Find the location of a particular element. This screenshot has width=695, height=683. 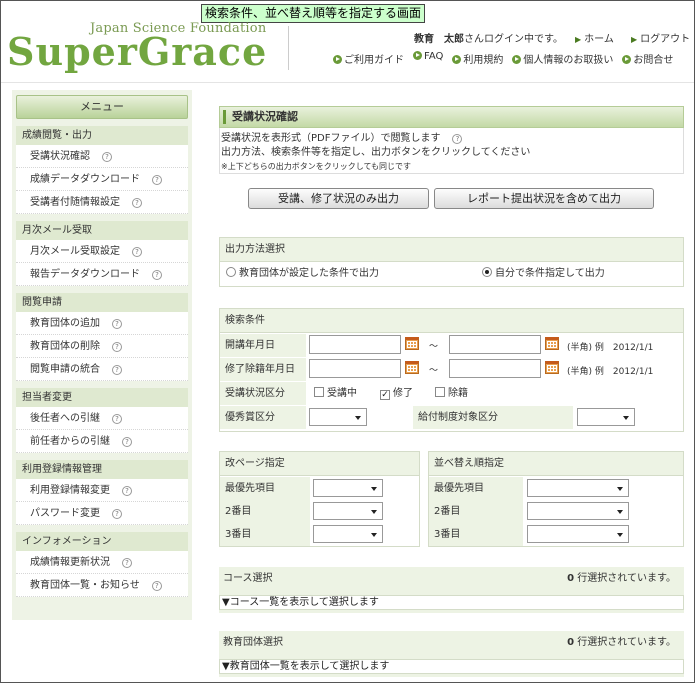

brand-logo: SuperGrace is located at coordinates (137, 52).